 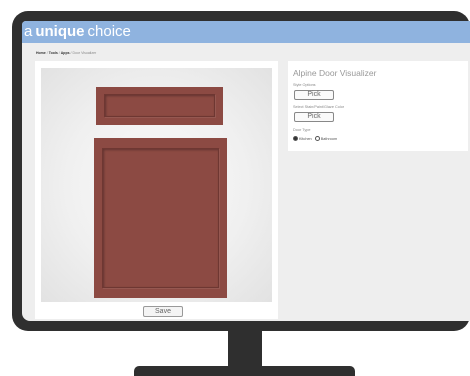 What do you see at coordinates (244, 371) in the screenshot?
I see `monitor-stand-base` at bounding box center [244, 371].